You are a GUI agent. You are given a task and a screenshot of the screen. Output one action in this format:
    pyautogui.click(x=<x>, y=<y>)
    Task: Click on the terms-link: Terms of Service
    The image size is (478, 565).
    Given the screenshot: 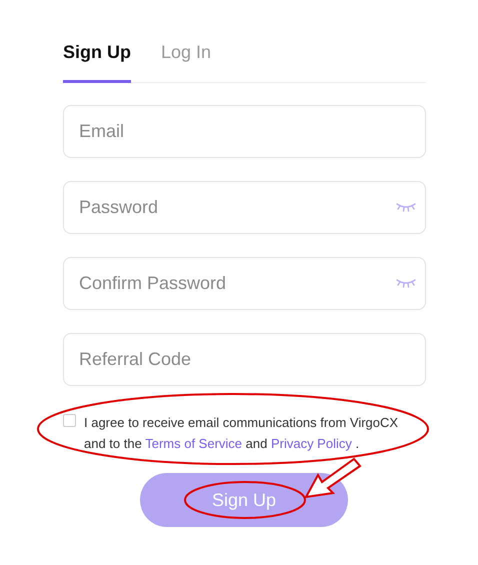 What is the action you would take?
    pyautogui.click(x=193, y=443)
    